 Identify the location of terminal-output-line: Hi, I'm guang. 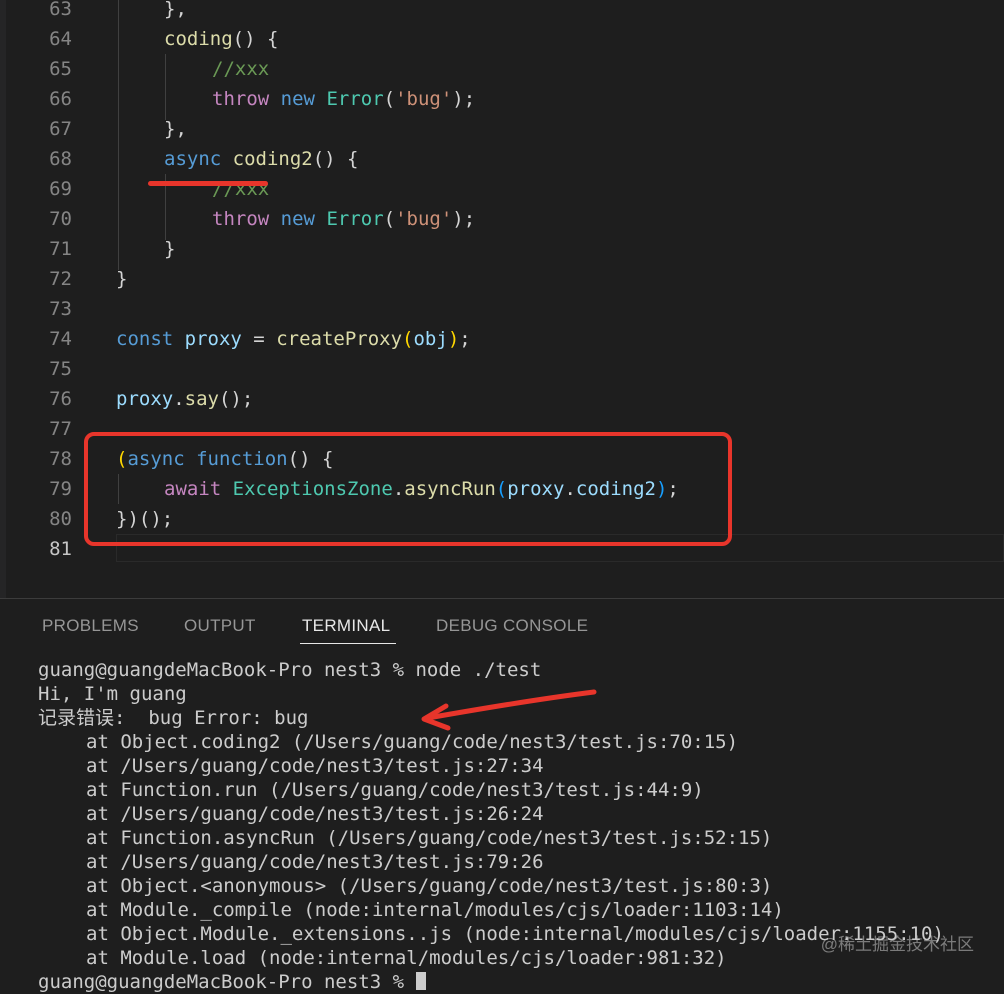
(112, 694).